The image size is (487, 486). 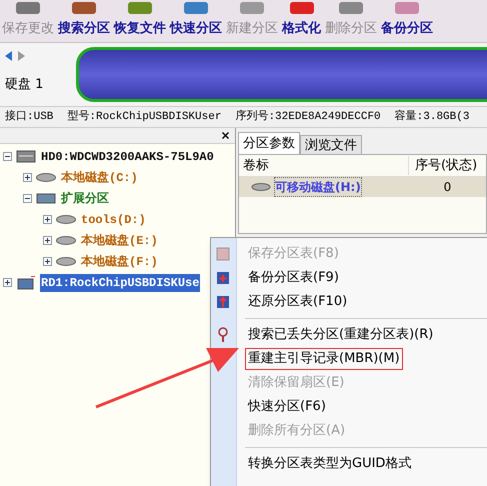 I want to click on table-cell: 可移动磁盘(H:), so click(x=318, y=187).